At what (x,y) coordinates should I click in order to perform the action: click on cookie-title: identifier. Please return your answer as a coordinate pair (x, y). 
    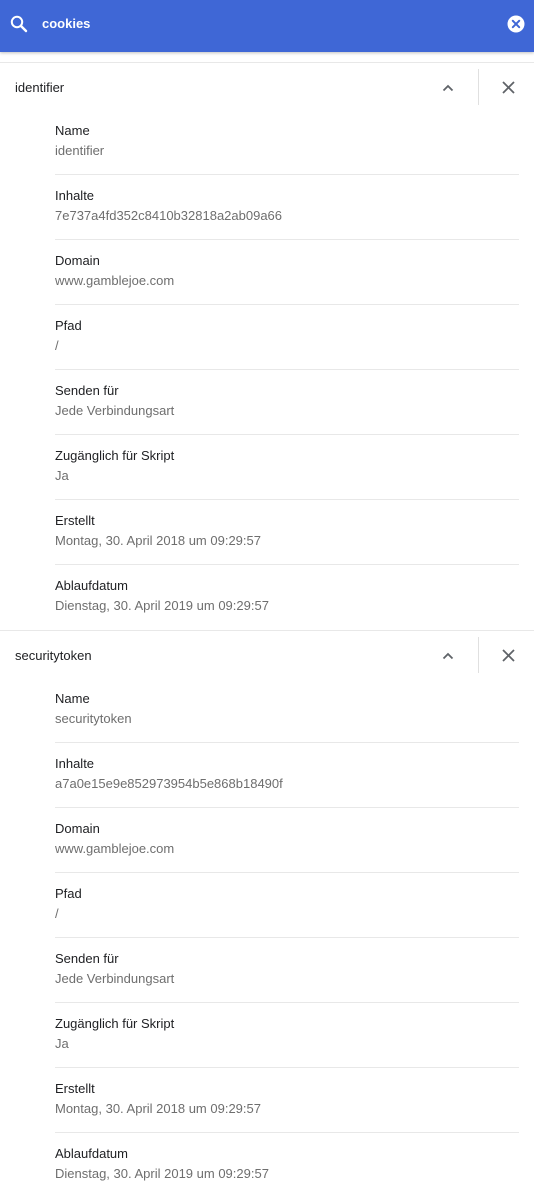
    Looking at the image, I should click on (40, 87).